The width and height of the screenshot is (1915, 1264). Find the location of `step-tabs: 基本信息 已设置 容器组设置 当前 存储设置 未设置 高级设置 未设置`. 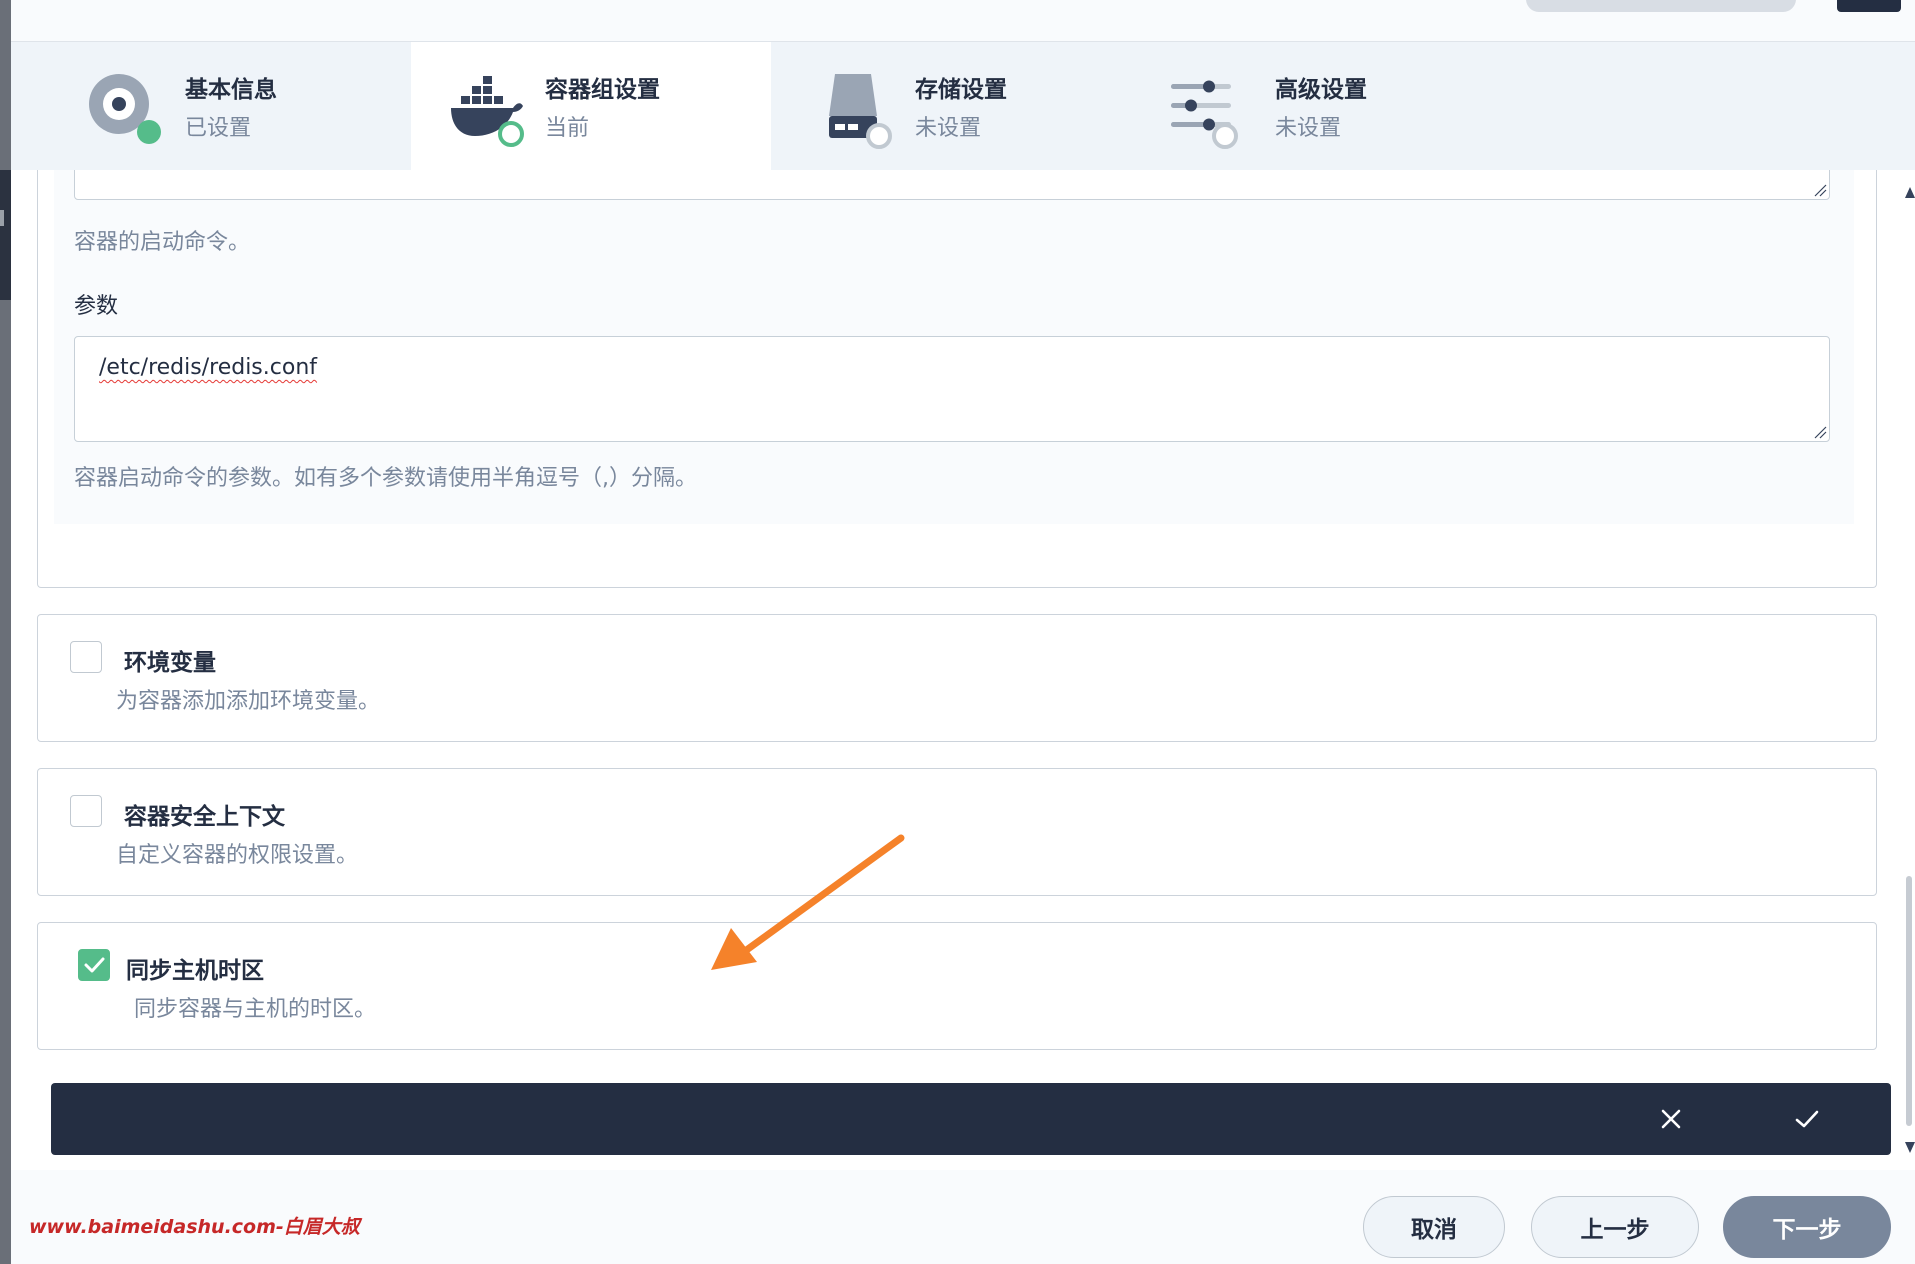

step-tabs: 基本信息 已设置 容器组设置 当前 存储设置 未设置 高级设置 未设置 is located at coordinates (963, 106).